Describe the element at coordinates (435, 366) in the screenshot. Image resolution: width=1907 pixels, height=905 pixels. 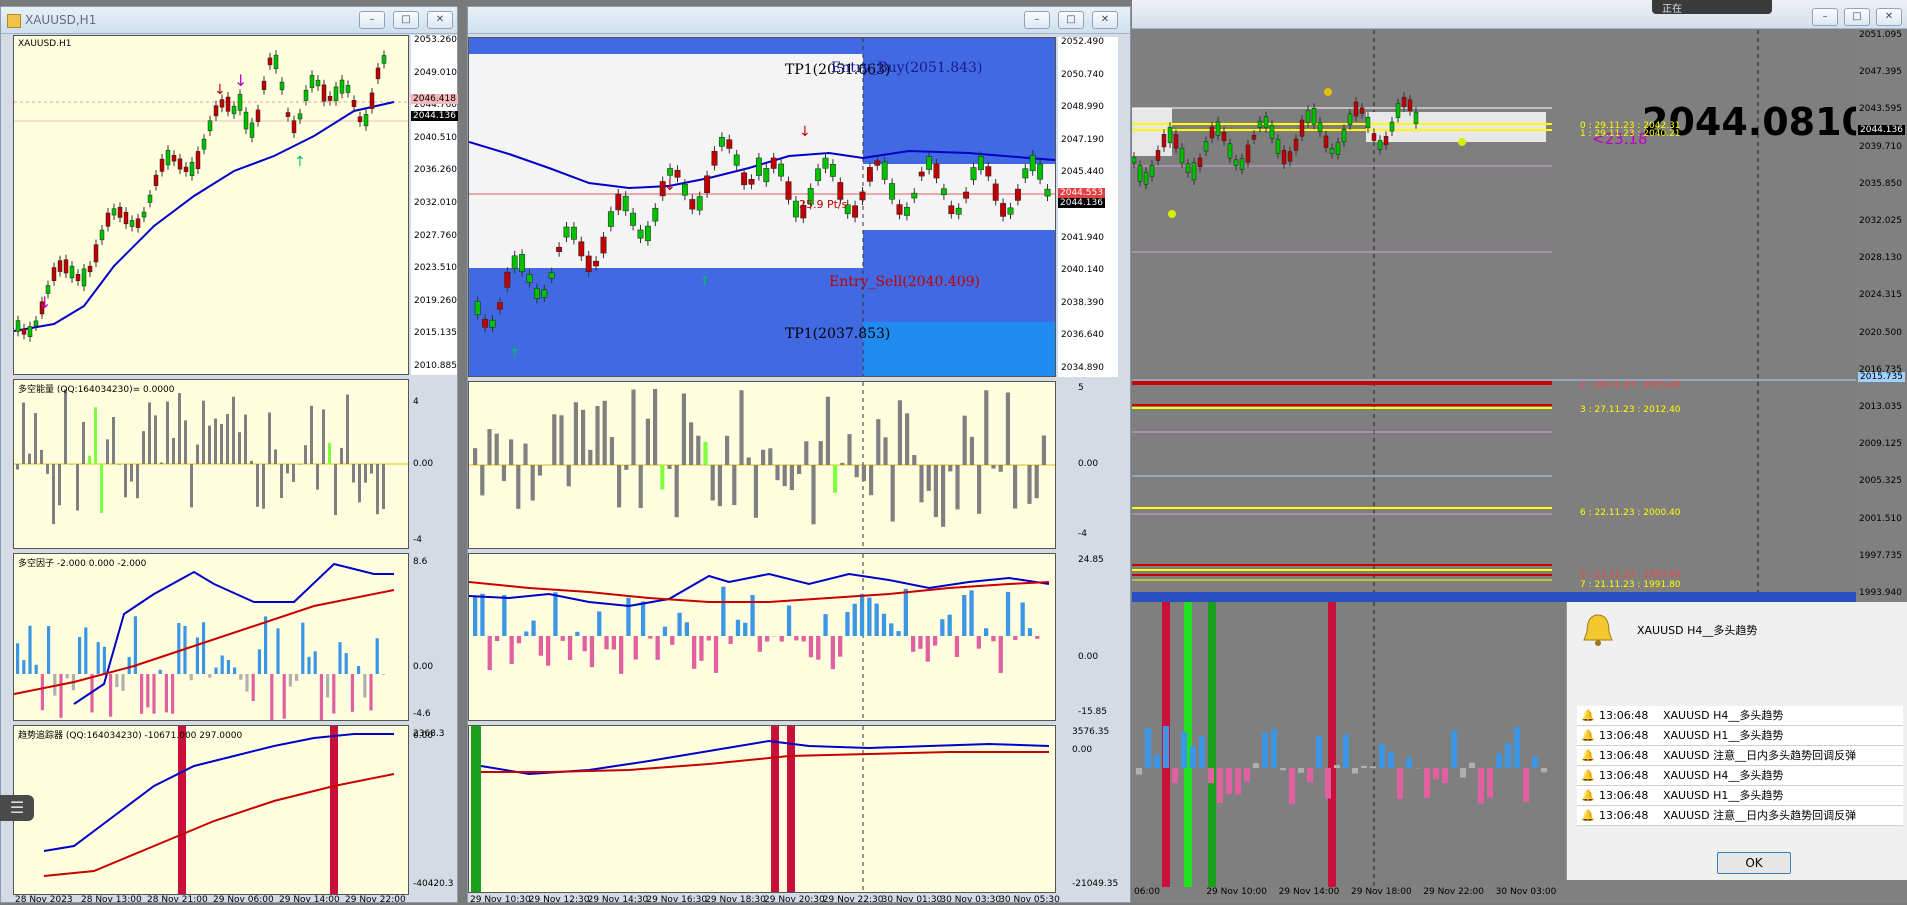
I see `price-tick-label: 2010.885` at that location.